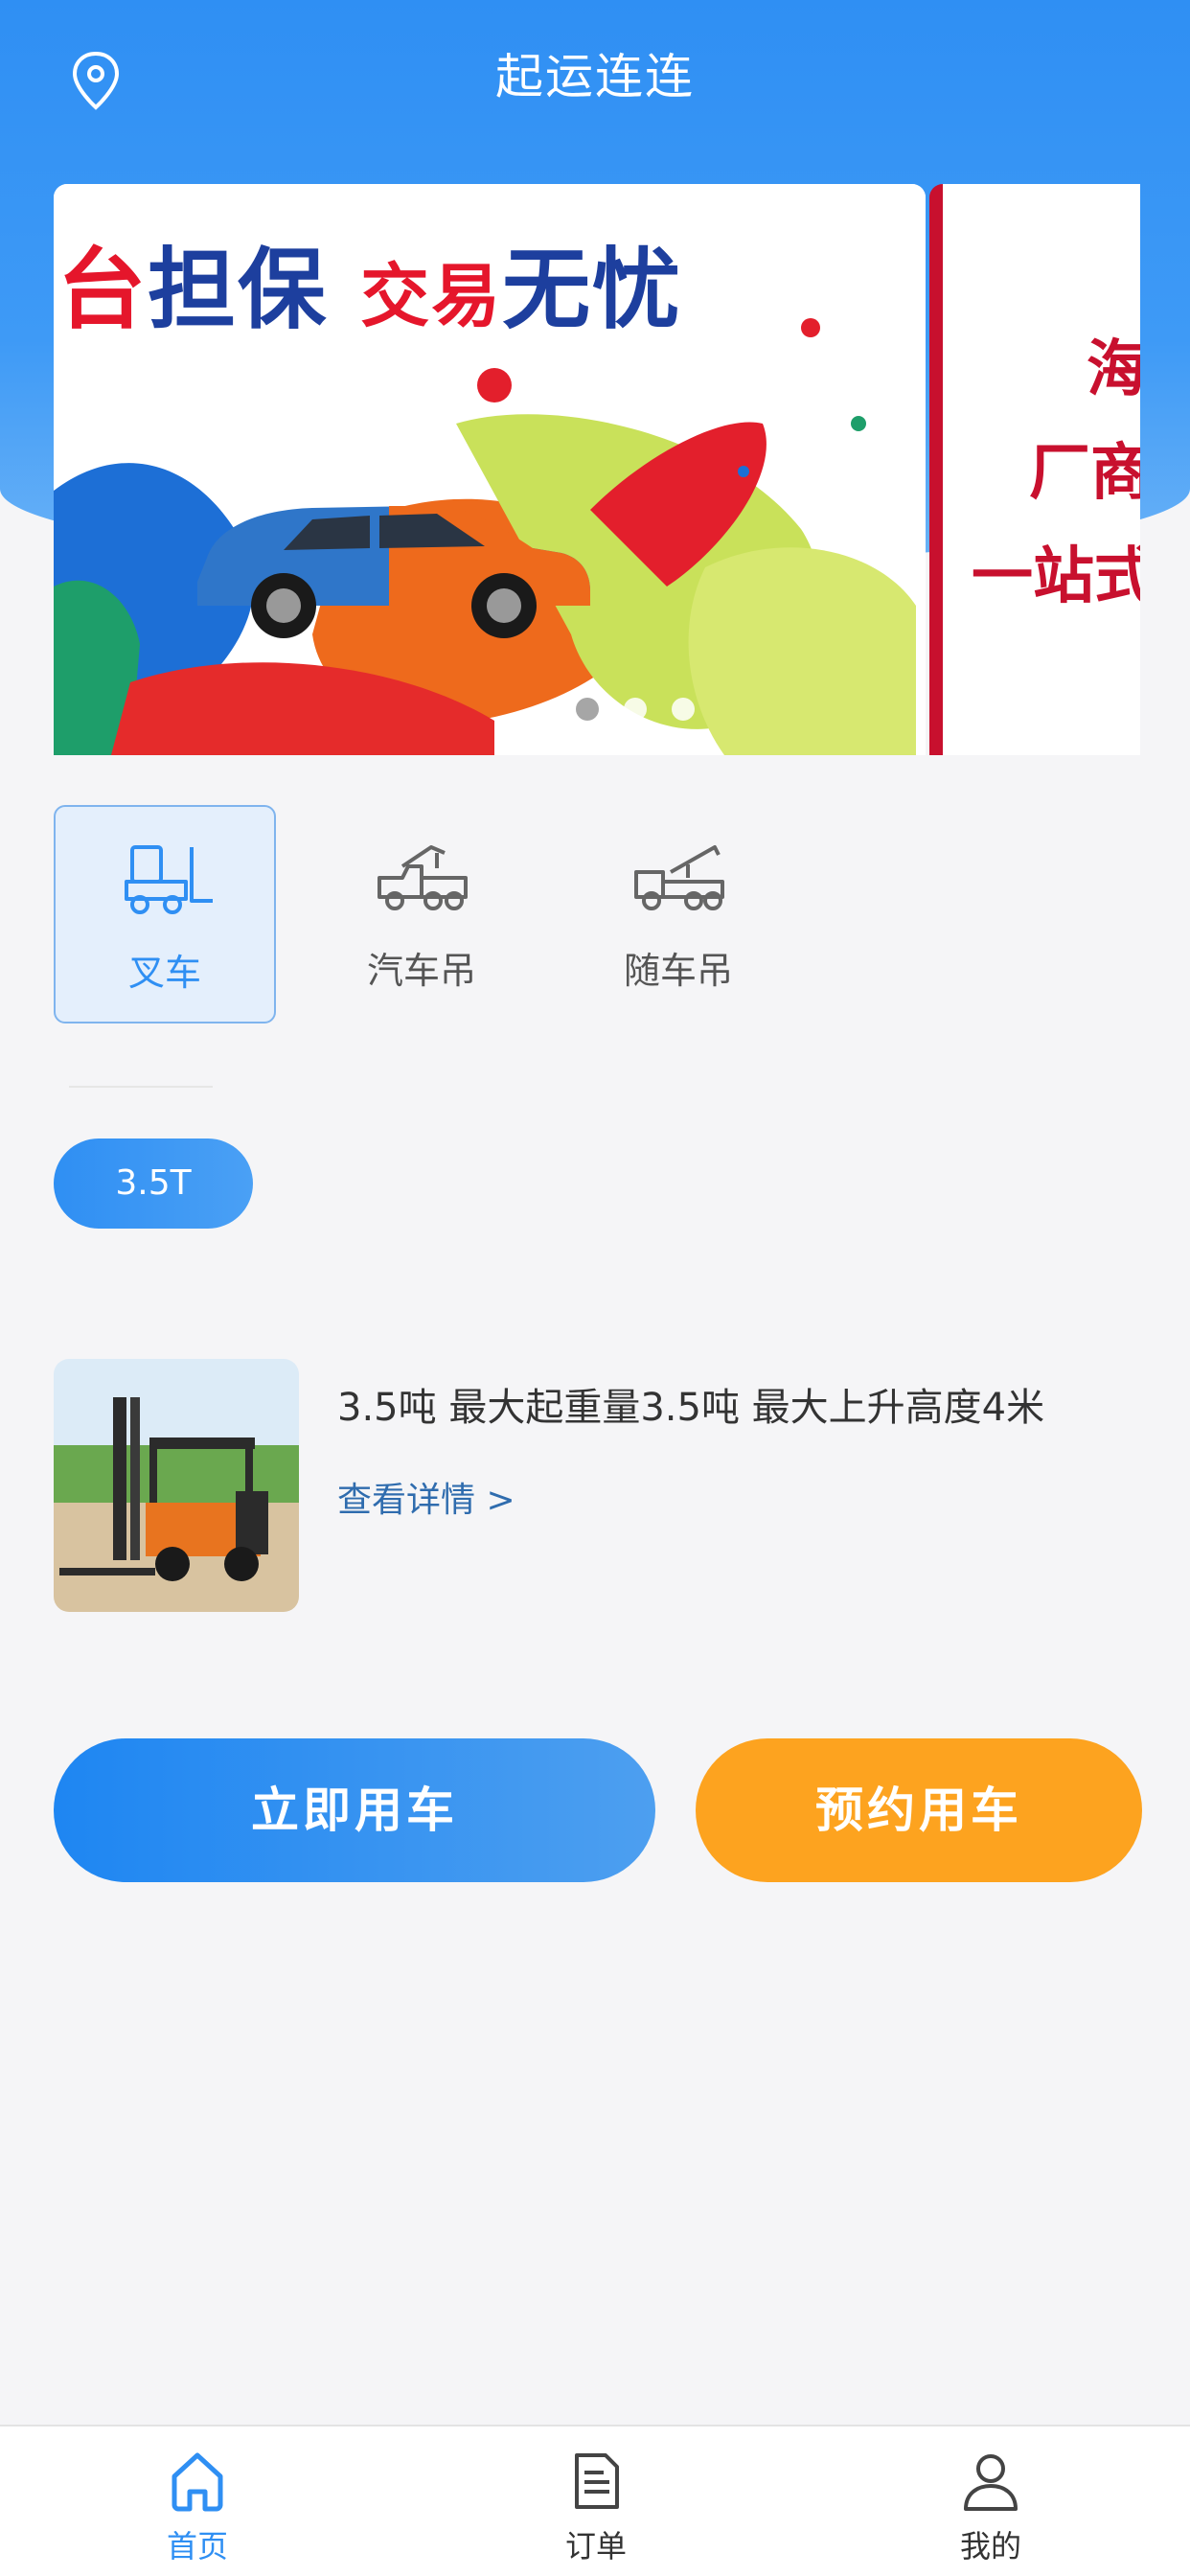 Image resolution: width=1190 pixels, height=2576 pixels. I want to click on truck-crane-icon, so click(423, 877).